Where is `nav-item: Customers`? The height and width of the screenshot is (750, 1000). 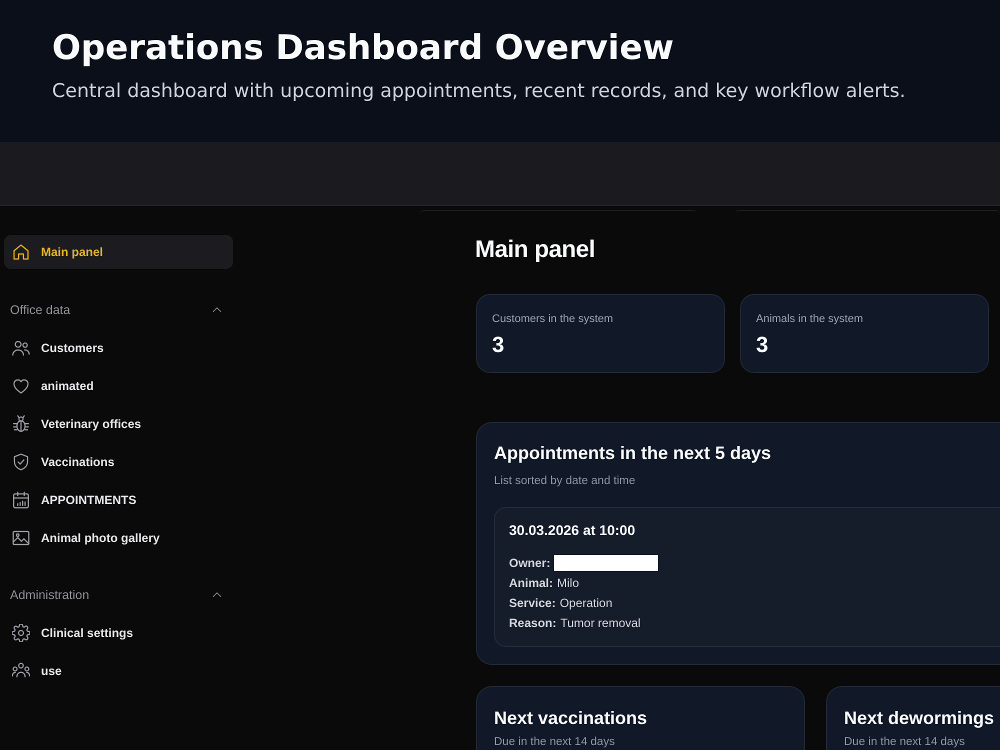
nav-item: Customers is located at coordinates (118, 348).